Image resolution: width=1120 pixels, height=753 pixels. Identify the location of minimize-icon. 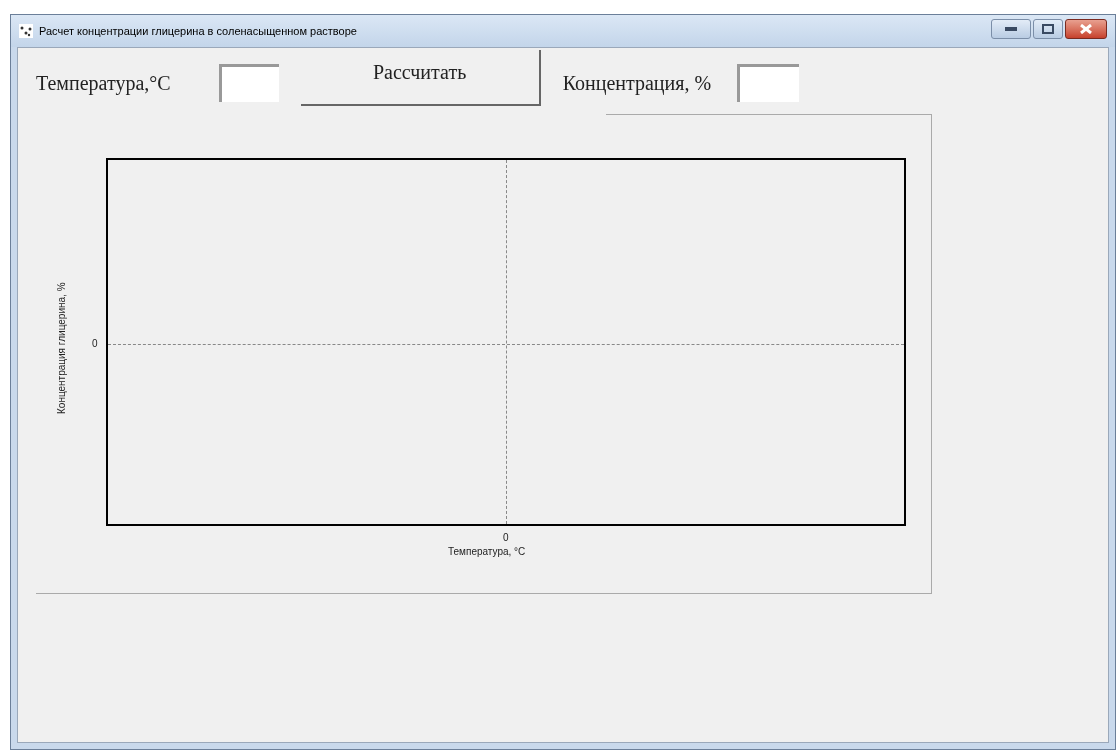
(1011, 29).